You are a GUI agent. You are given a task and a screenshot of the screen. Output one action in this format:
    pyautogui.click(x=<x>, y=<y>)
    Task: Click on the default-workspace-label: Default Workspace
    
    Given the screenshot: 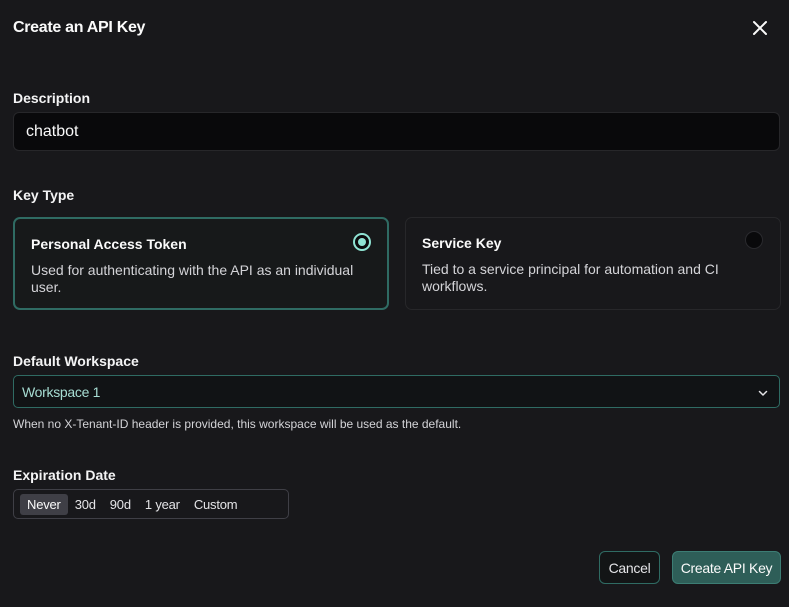 What is the action you would take?
    pyautogui.click(x=76, y=361)
    